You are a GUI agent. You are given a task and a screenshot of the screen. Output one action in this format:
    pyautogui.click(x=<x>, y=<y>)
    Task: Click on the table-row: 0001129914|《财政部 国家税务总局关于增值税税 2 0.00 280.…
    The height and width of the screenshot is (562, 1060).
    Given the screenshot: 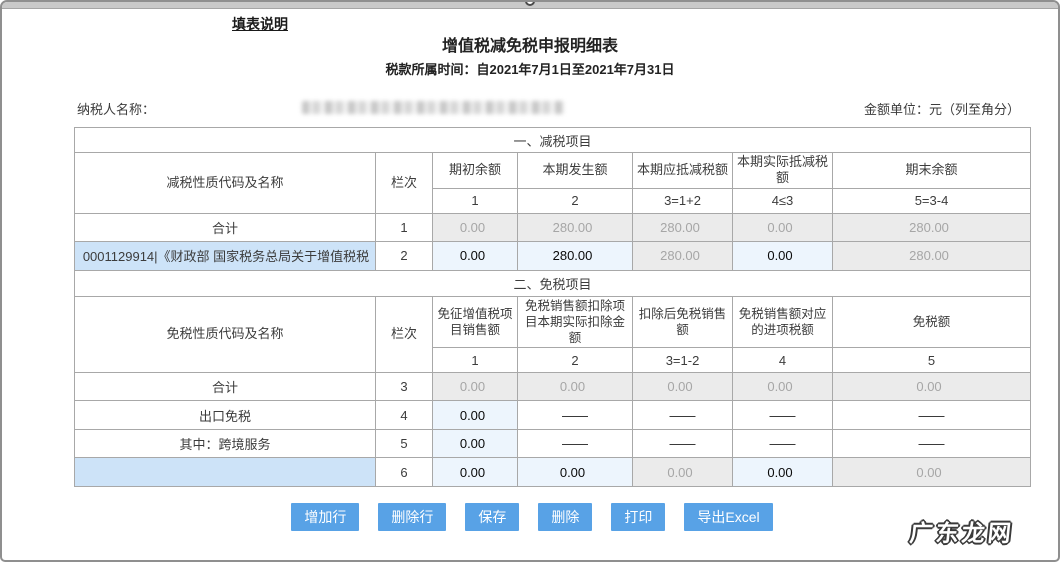 What is the action you would take?
    pyautogui.click(x=553, y=255)
    